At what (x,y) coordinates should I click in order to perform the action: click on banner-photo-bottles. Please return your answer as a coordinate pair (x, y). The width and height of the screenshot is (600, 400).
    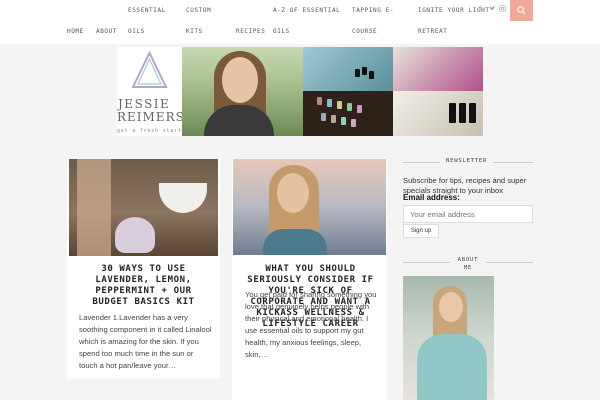
    Looking at the image, I should click on (348, 69).